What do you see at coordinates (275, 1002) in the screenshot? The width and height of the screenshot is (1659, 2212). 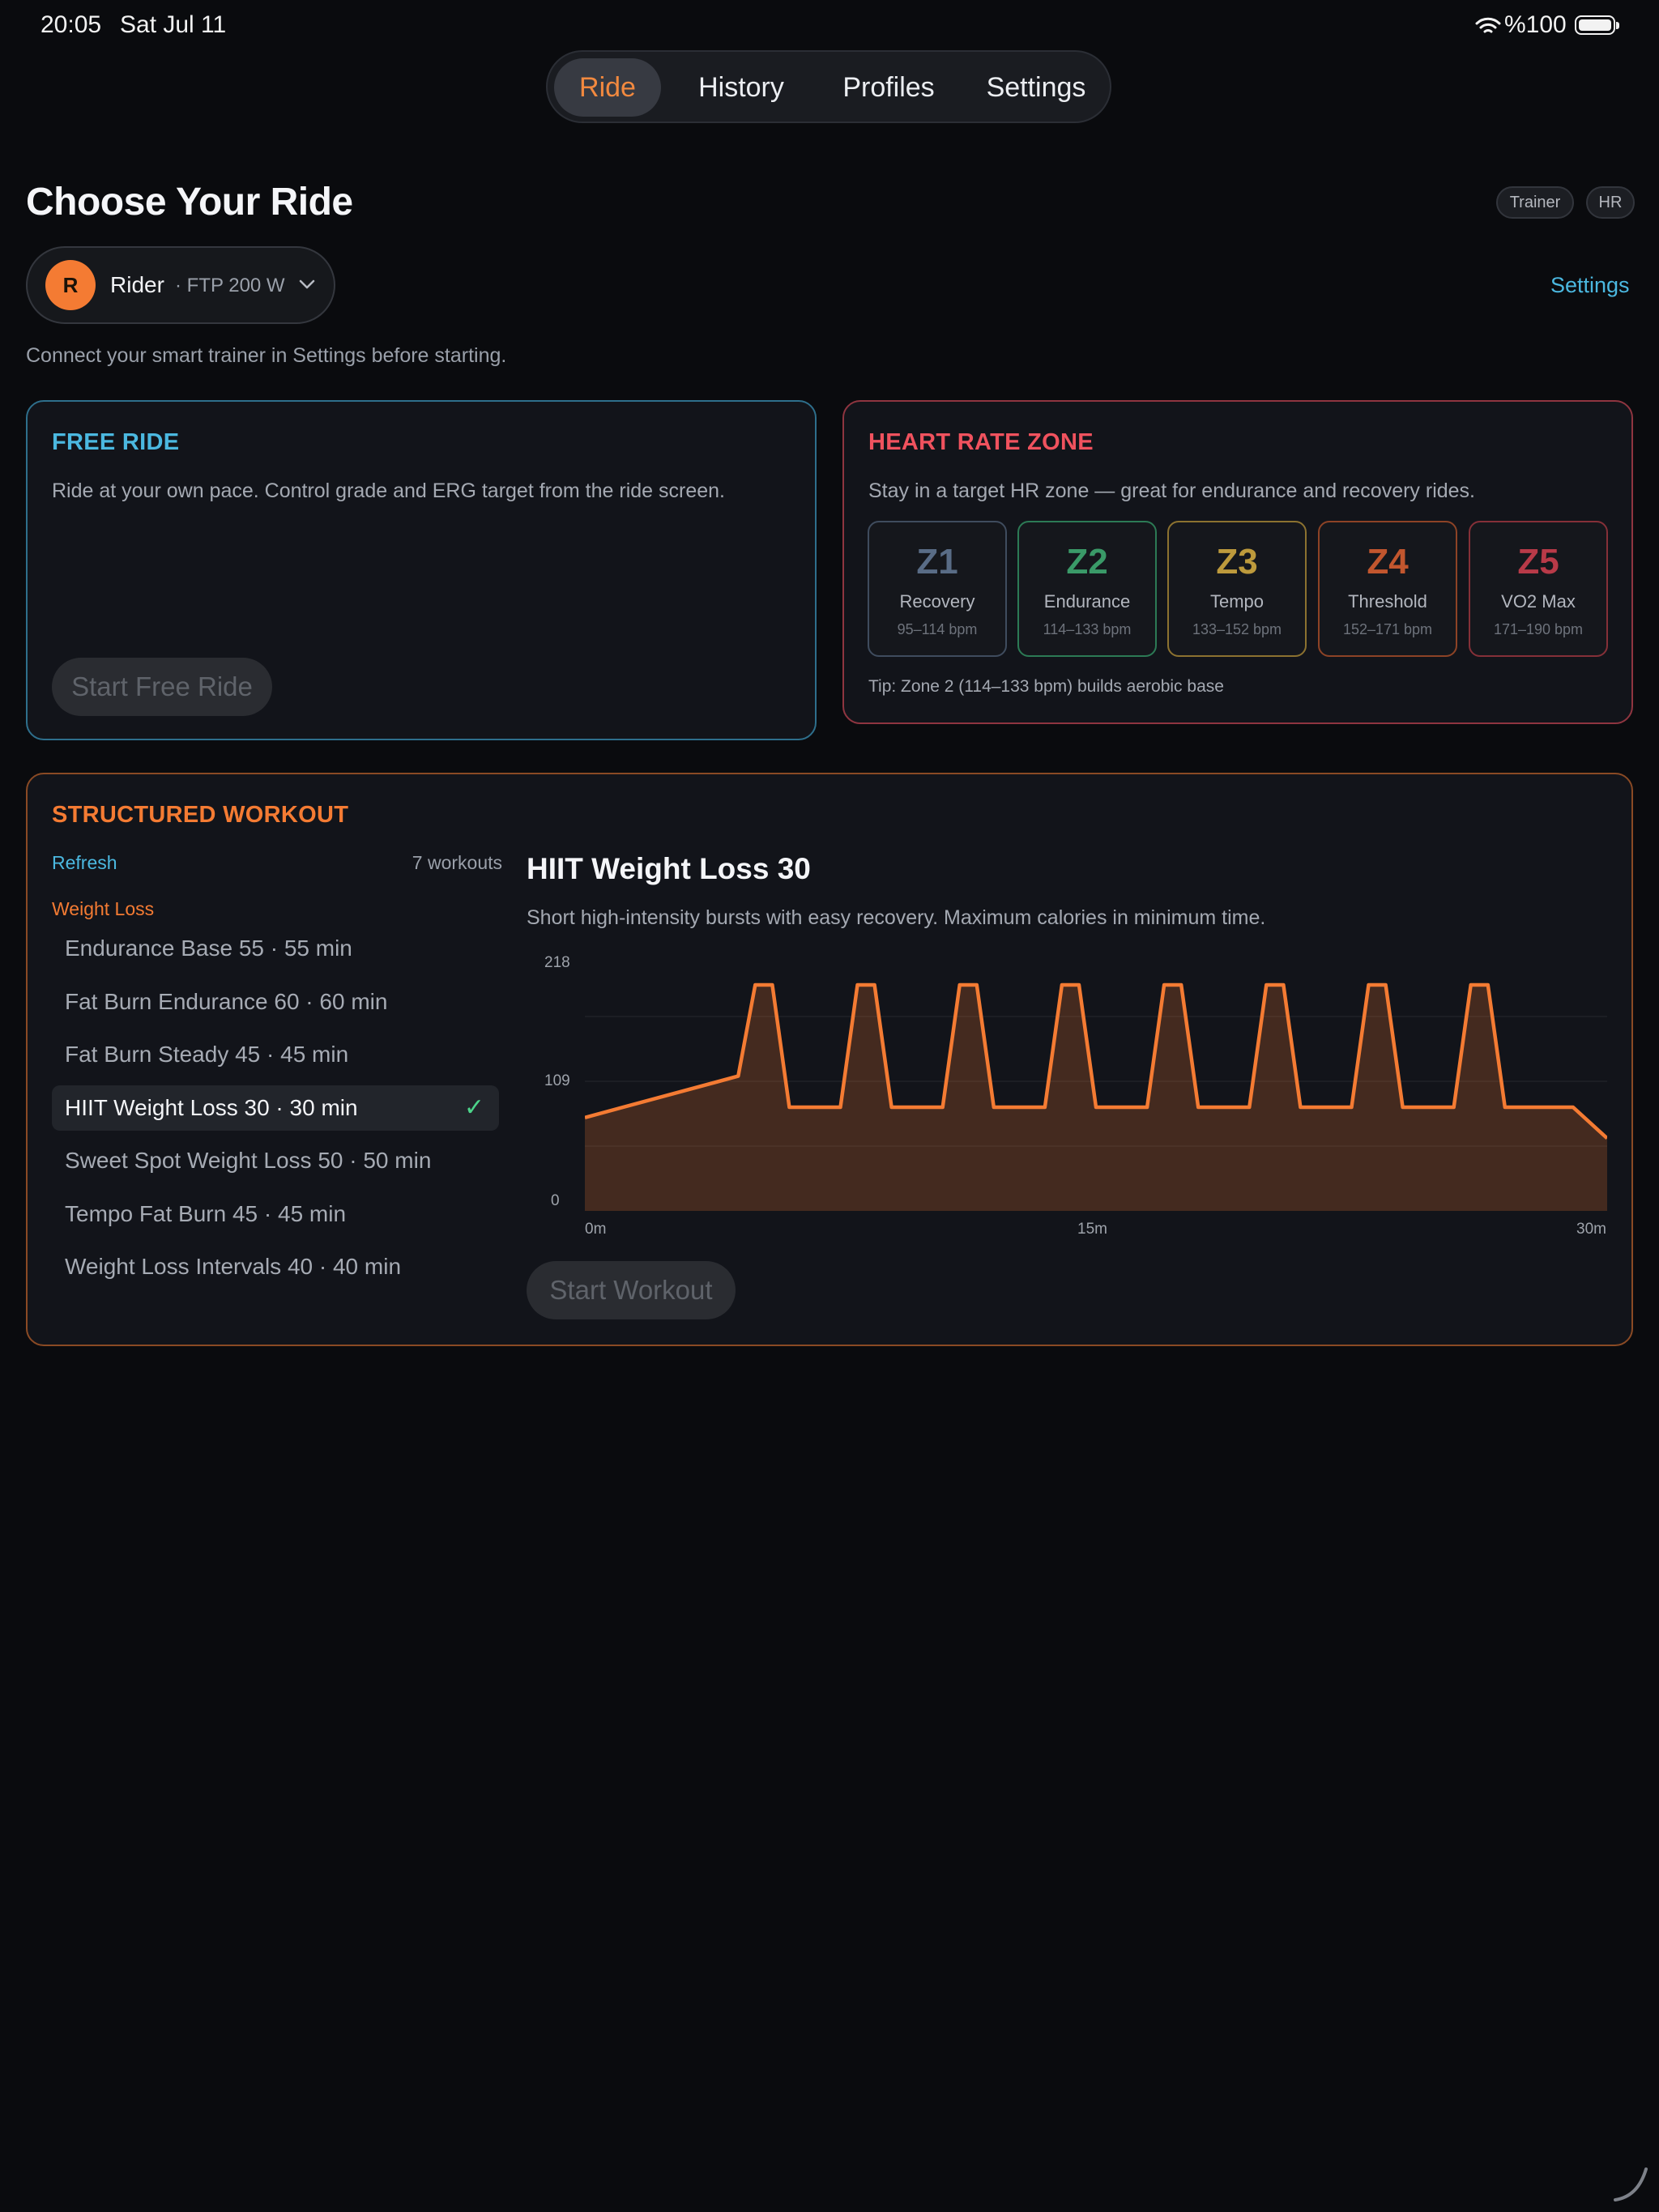 I see `workout-item: Fat Burn Endurance 60 · 60 min` at bounding box center [275, 1002].